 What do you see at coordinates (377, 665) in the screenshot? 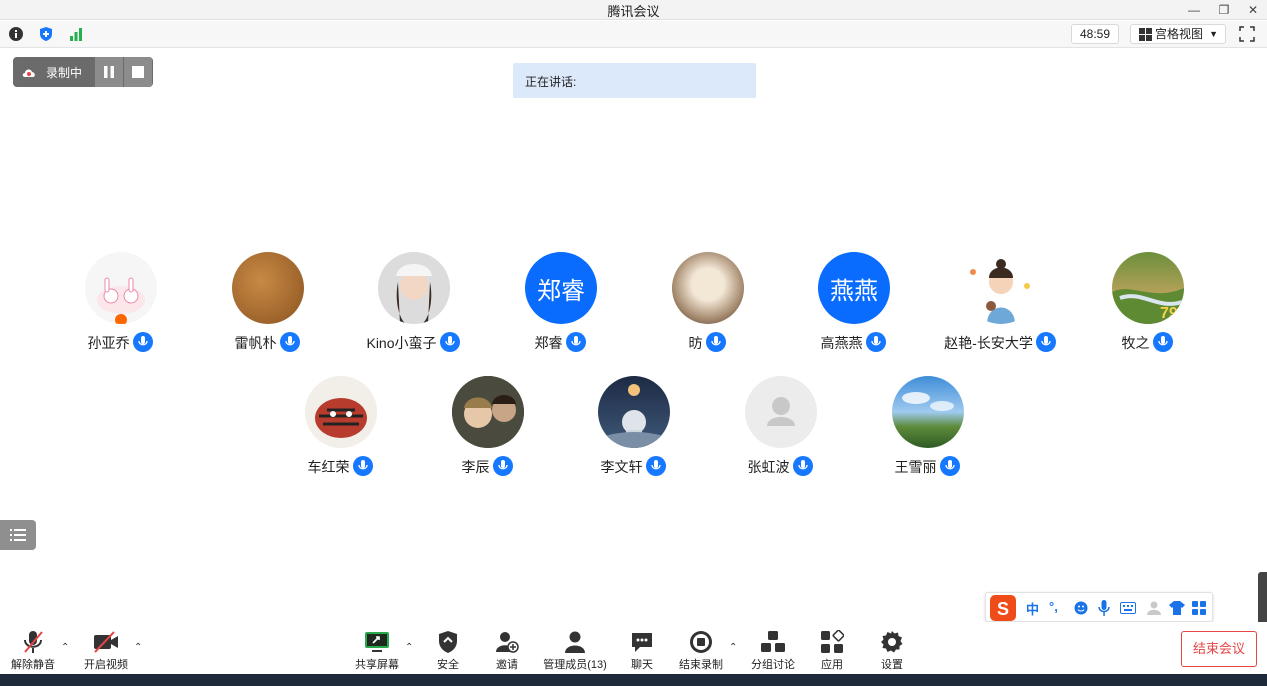
I see `share-screen-label: 共享屏幕` at bounding box center [377, 665].